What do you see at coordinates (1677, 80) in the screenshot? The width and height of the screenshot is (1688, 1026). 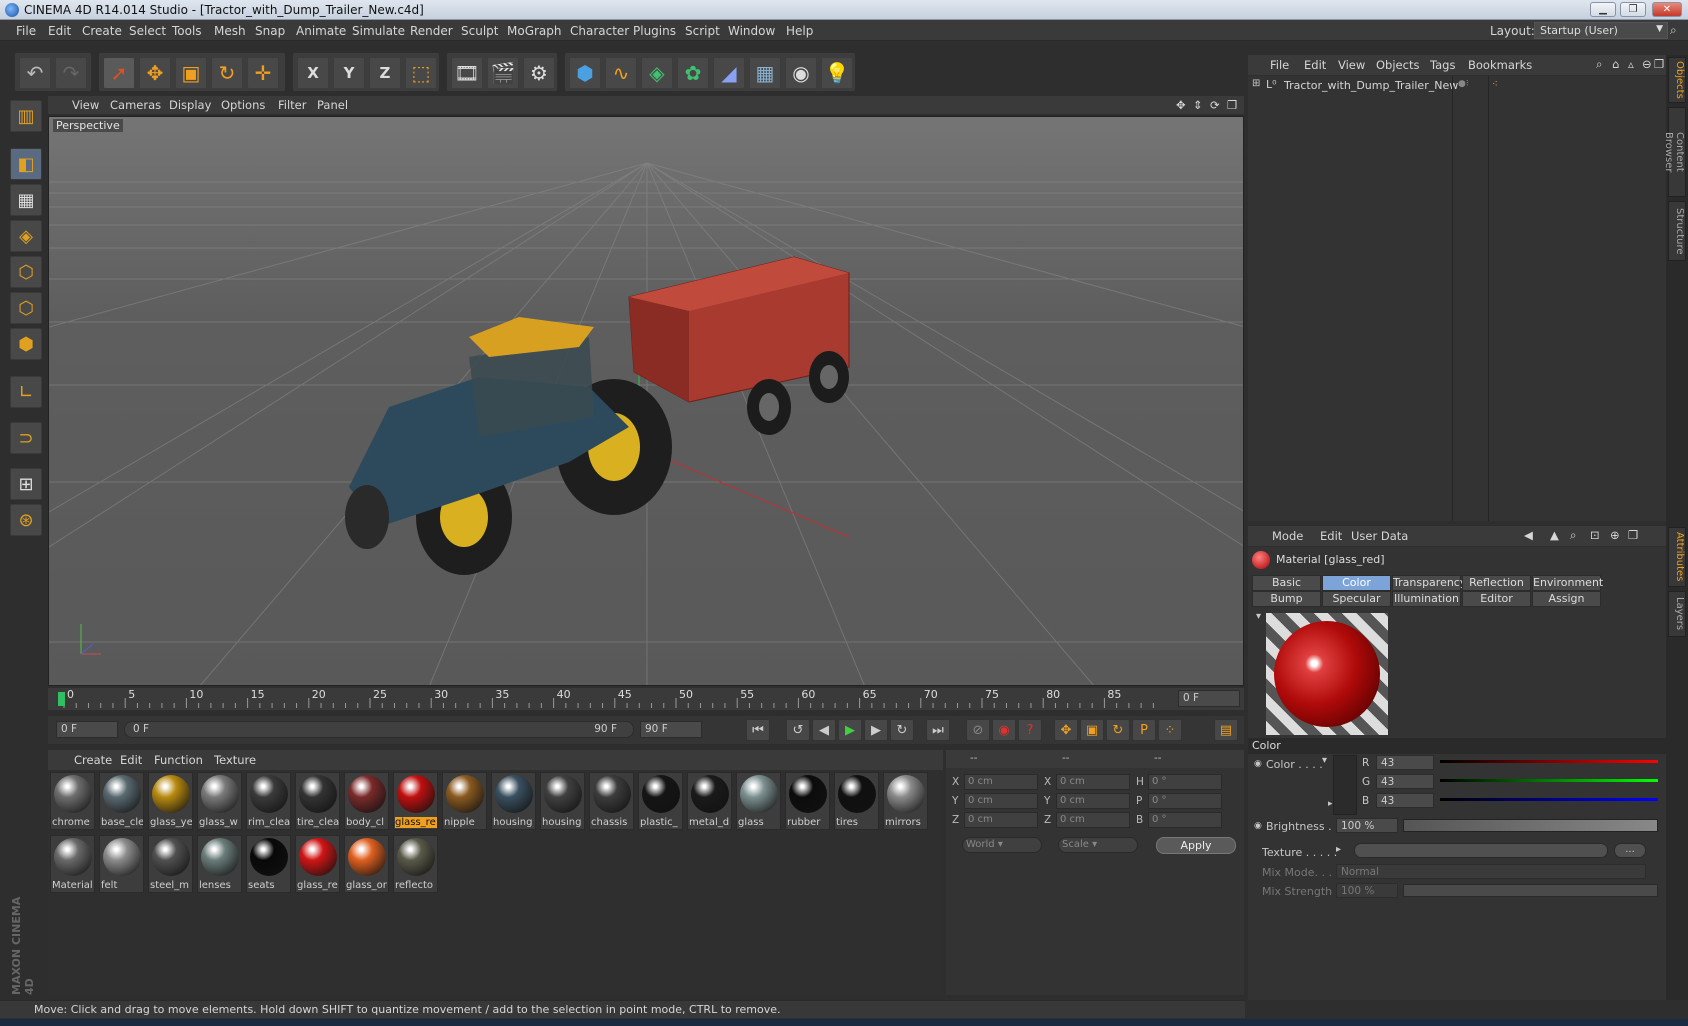 I see `side-tab-objects: Objects` at bounding box center [1677, 80].